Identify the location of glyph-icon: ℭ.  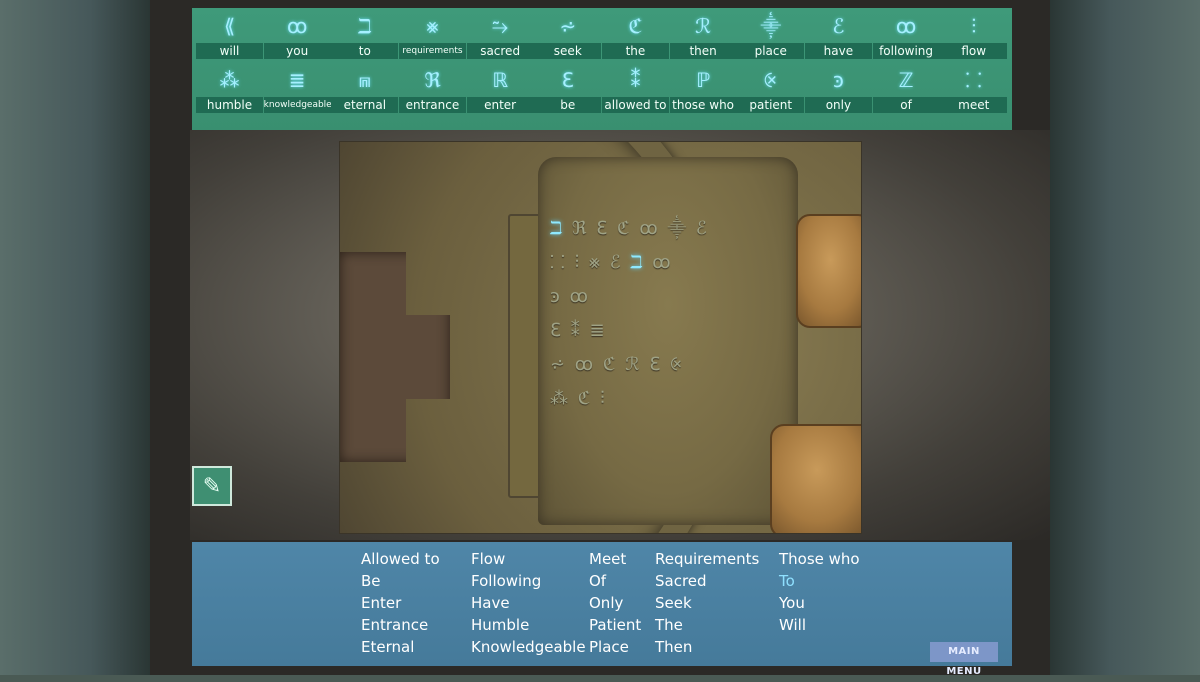
(635, 26).